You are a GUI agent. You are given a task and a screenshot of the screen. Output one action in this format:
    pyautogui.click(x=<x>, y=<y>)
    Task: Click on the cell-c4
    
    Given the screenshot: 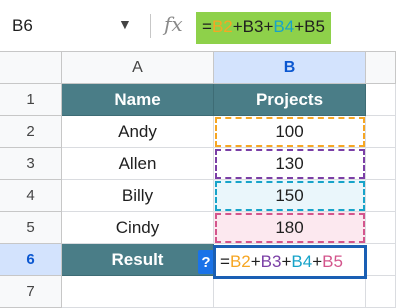 What is the action you would take?
    pyautogui.click(x=381, y=196)
    